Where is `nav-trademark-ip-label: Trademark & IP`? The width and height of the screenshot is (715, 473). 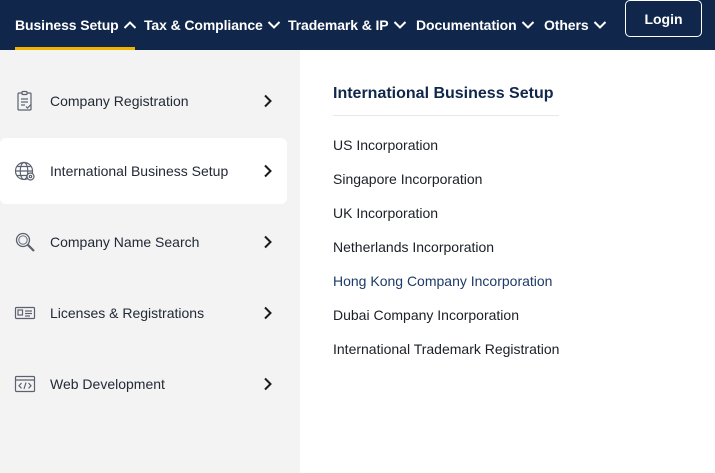 nav-trademark-ip-label: Trademark & IP is located at coordinates (338, 25).